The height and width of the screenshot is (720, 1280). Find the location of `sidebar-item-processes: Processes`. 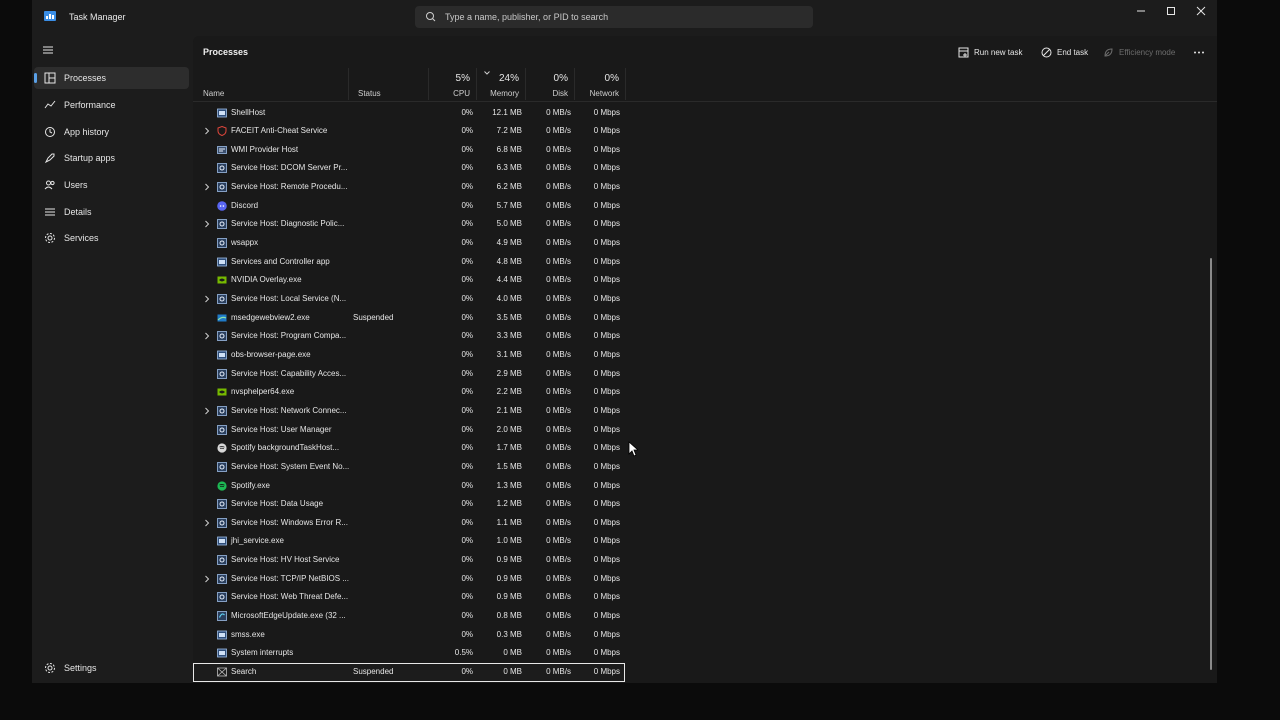

sidebar-item-processes: Processes is located at coordinates (111, 78).